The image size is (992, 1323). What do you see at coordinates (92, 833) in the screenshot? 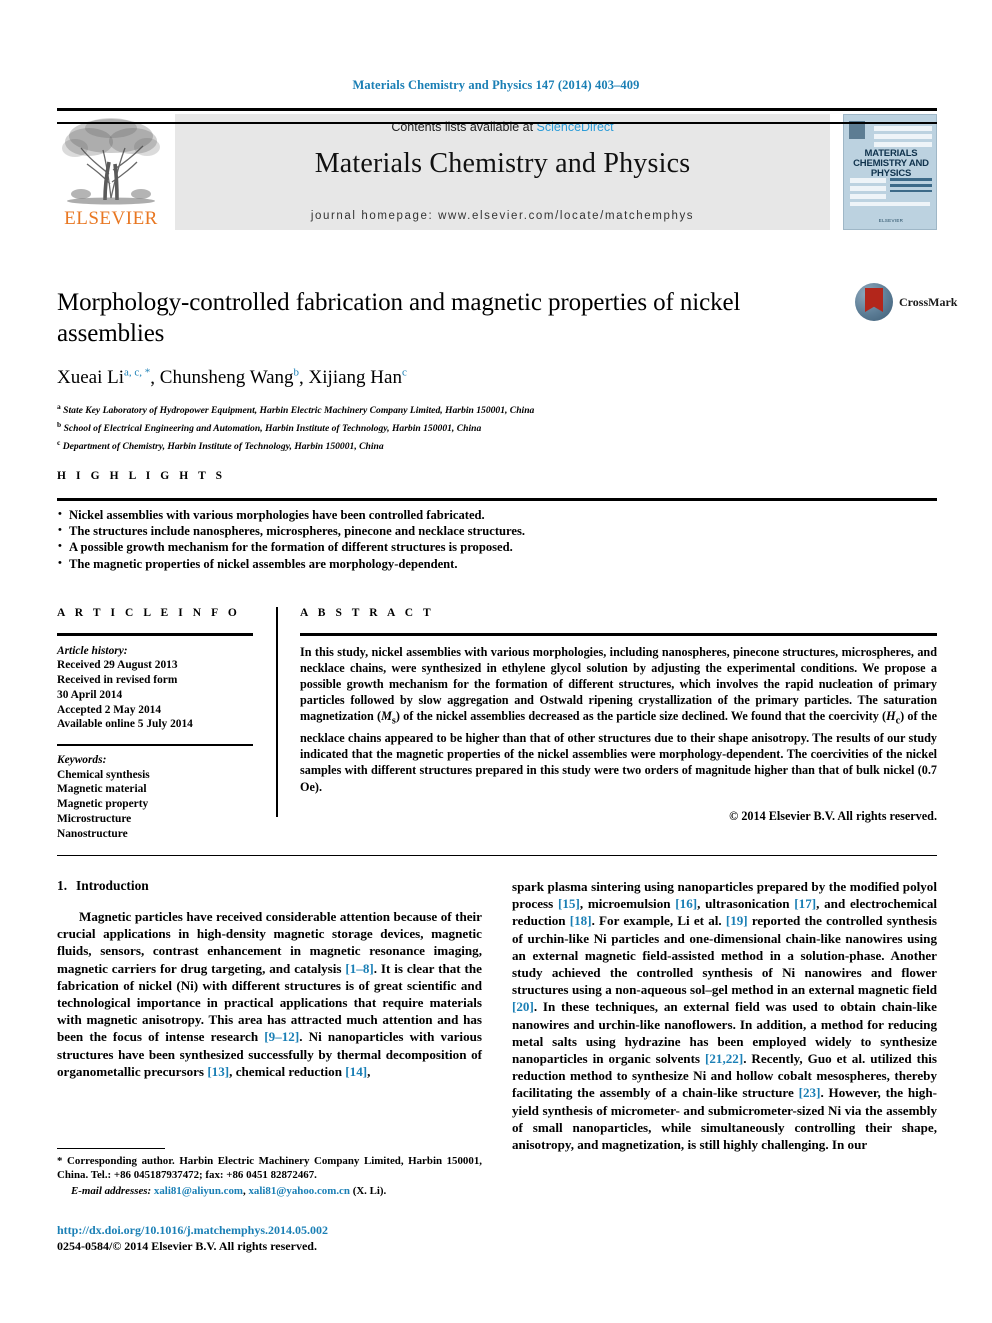
I see `keyword-item: Nanostructure` at bounding box center [92, 833].